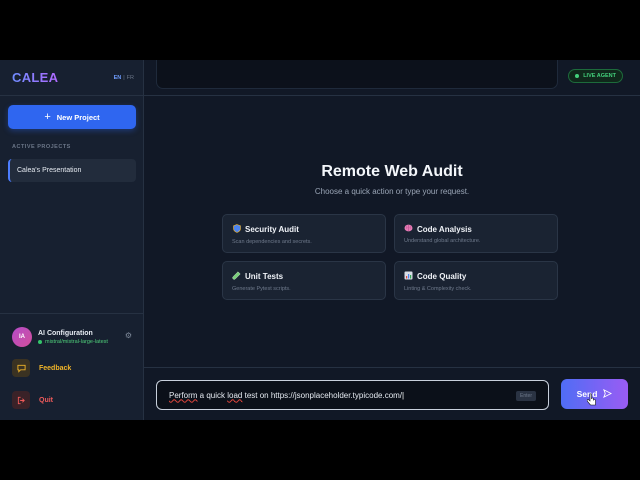 The image size is (640, 480). Describe the element at coordinates (47, 116) in the screenshot. I see `plus-icon: +` at that location.